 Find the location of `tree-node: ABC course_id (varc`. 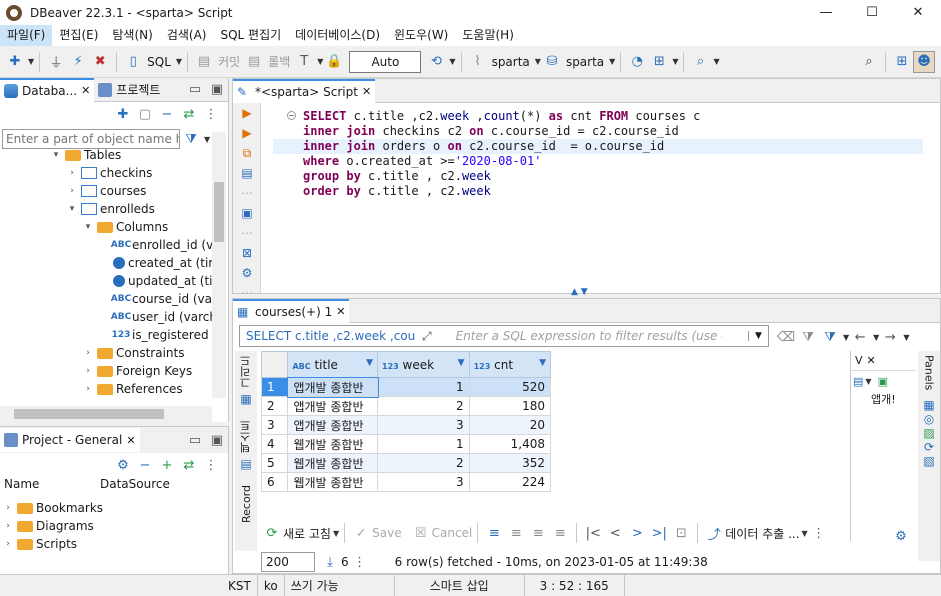

tree-node: ABC course_id (varc is located at coordinates (161, 299).